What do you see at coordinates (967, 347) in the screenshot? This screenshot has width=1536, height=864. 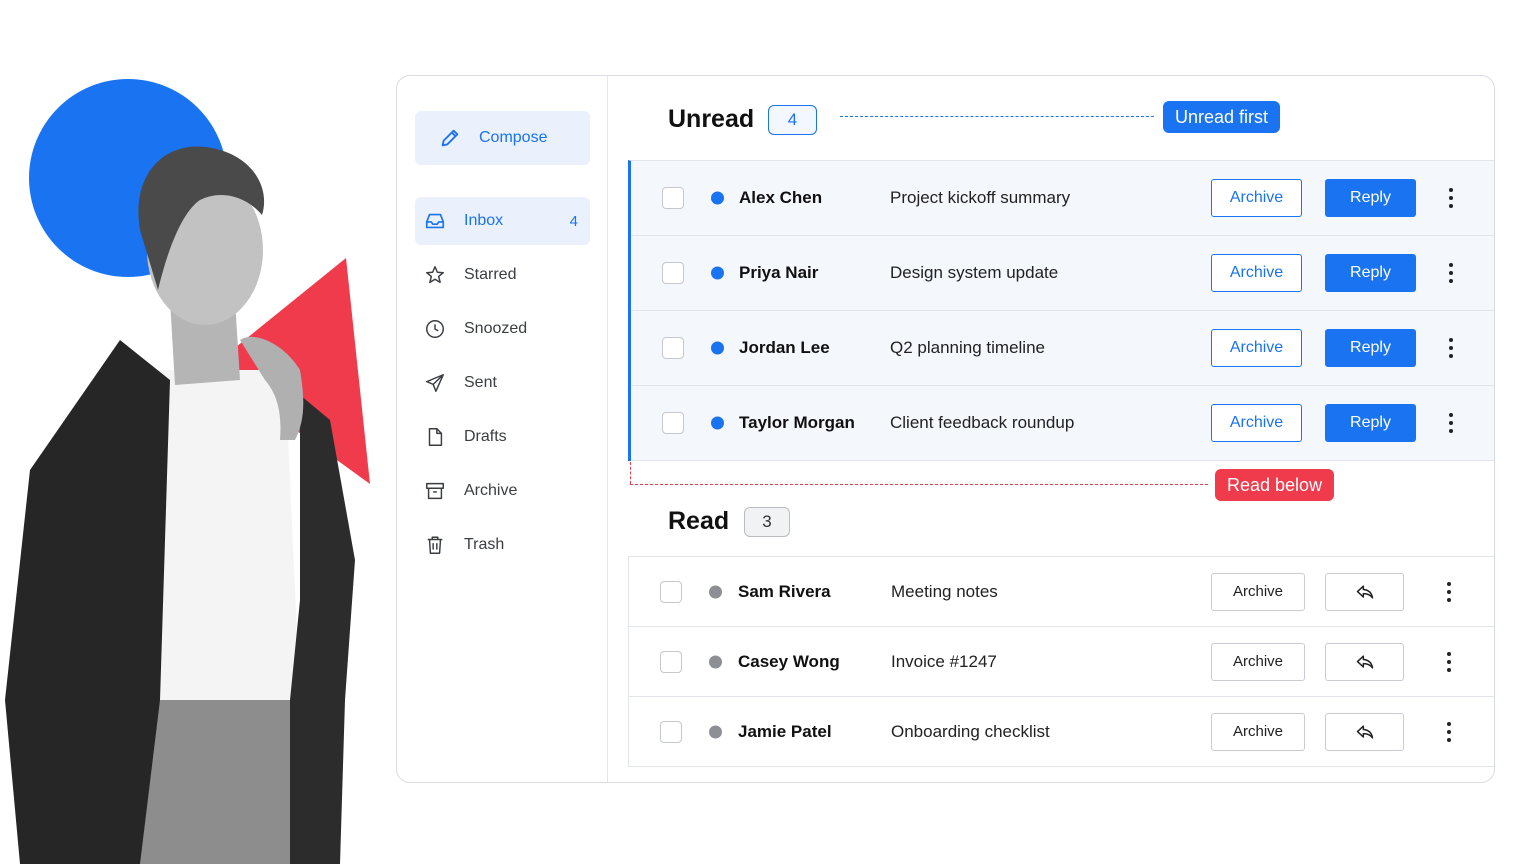 I see `subject-line: Q2 planning timeline` at bounding box center [967, 347].